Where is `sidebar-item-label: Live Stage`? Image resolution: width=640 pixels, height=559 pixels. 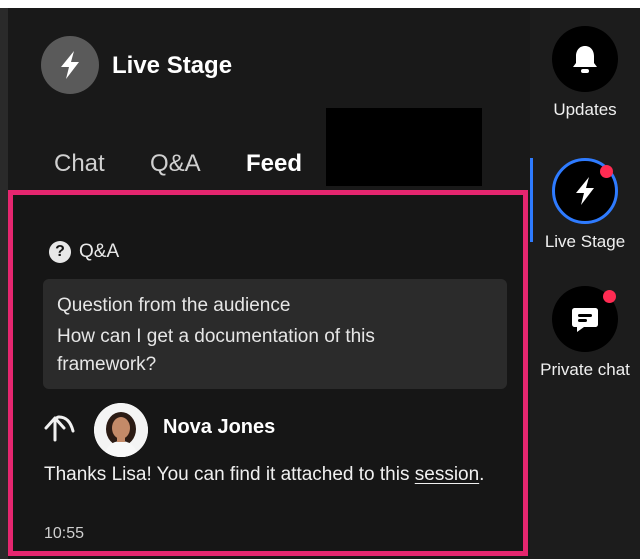 sidebar-item-label: Live Stage is located at coordinates (585, 241).